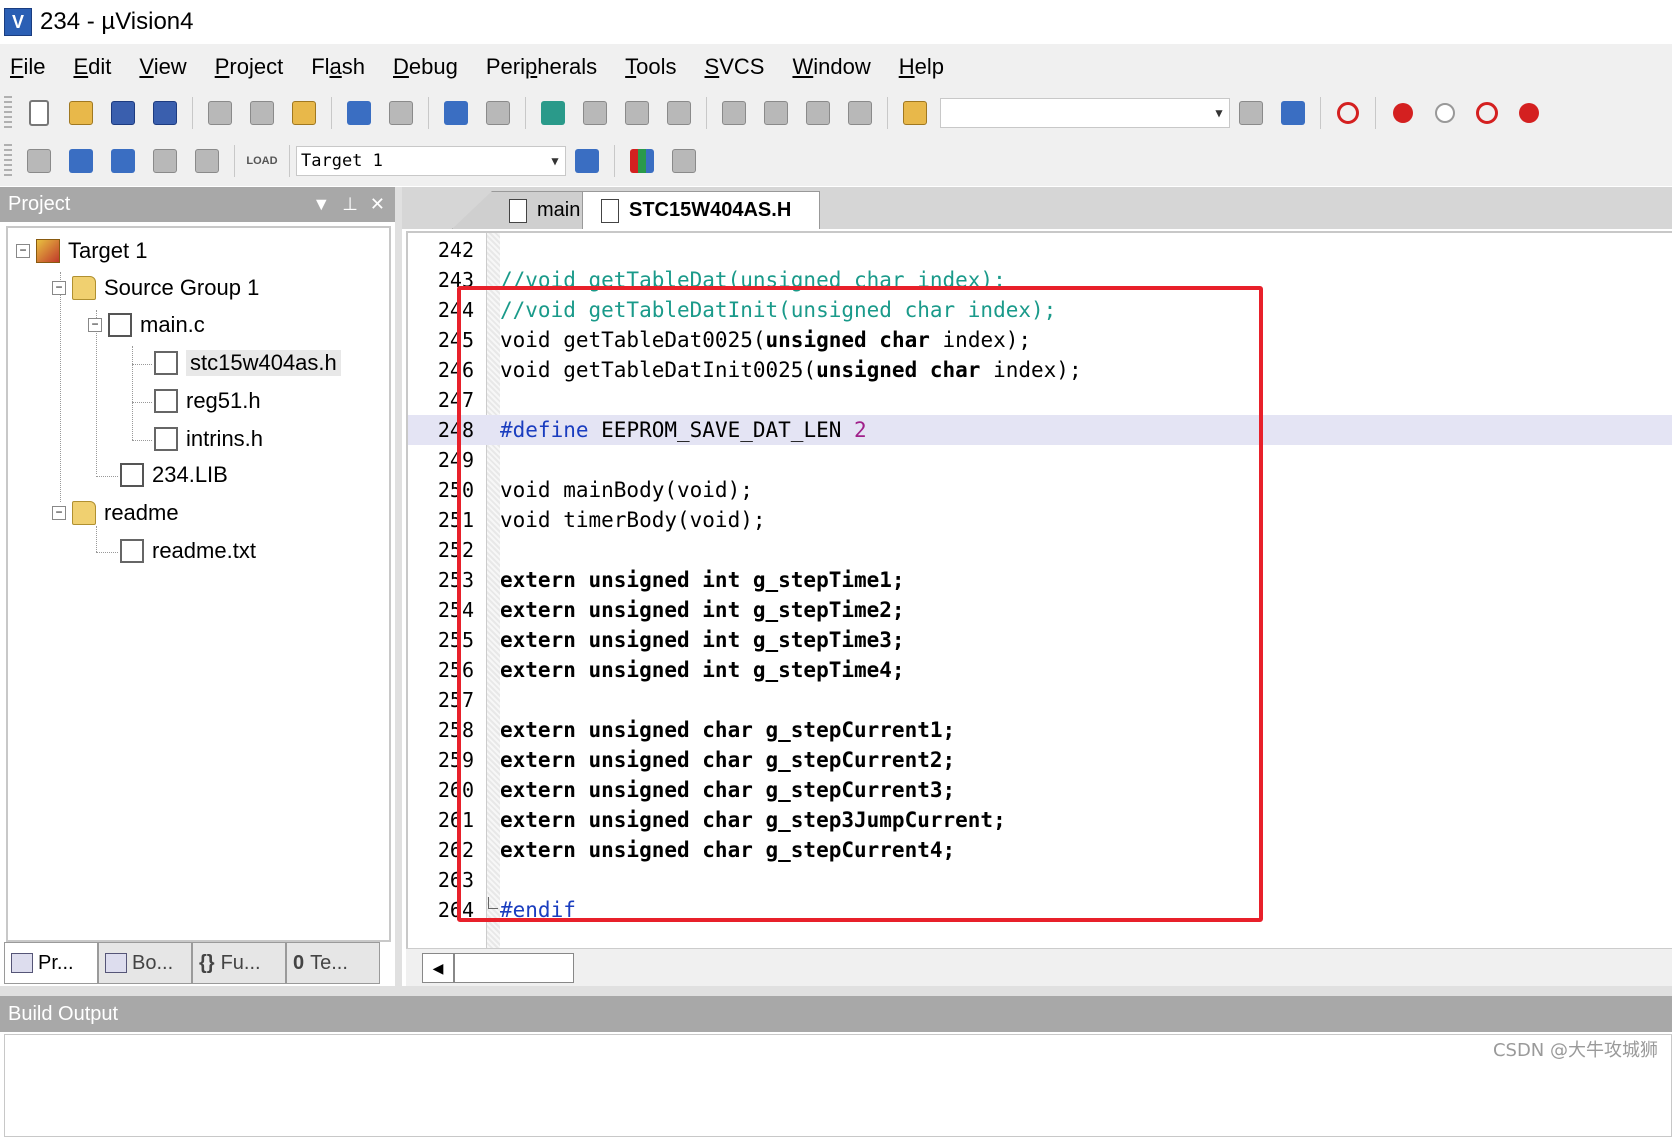 The height and width of the screenshot is (1137, 1672). What do you see at coordinates (553, 113) in the screenshot?
I see `insert-bookmark-button` at bounding box center [553, 113].